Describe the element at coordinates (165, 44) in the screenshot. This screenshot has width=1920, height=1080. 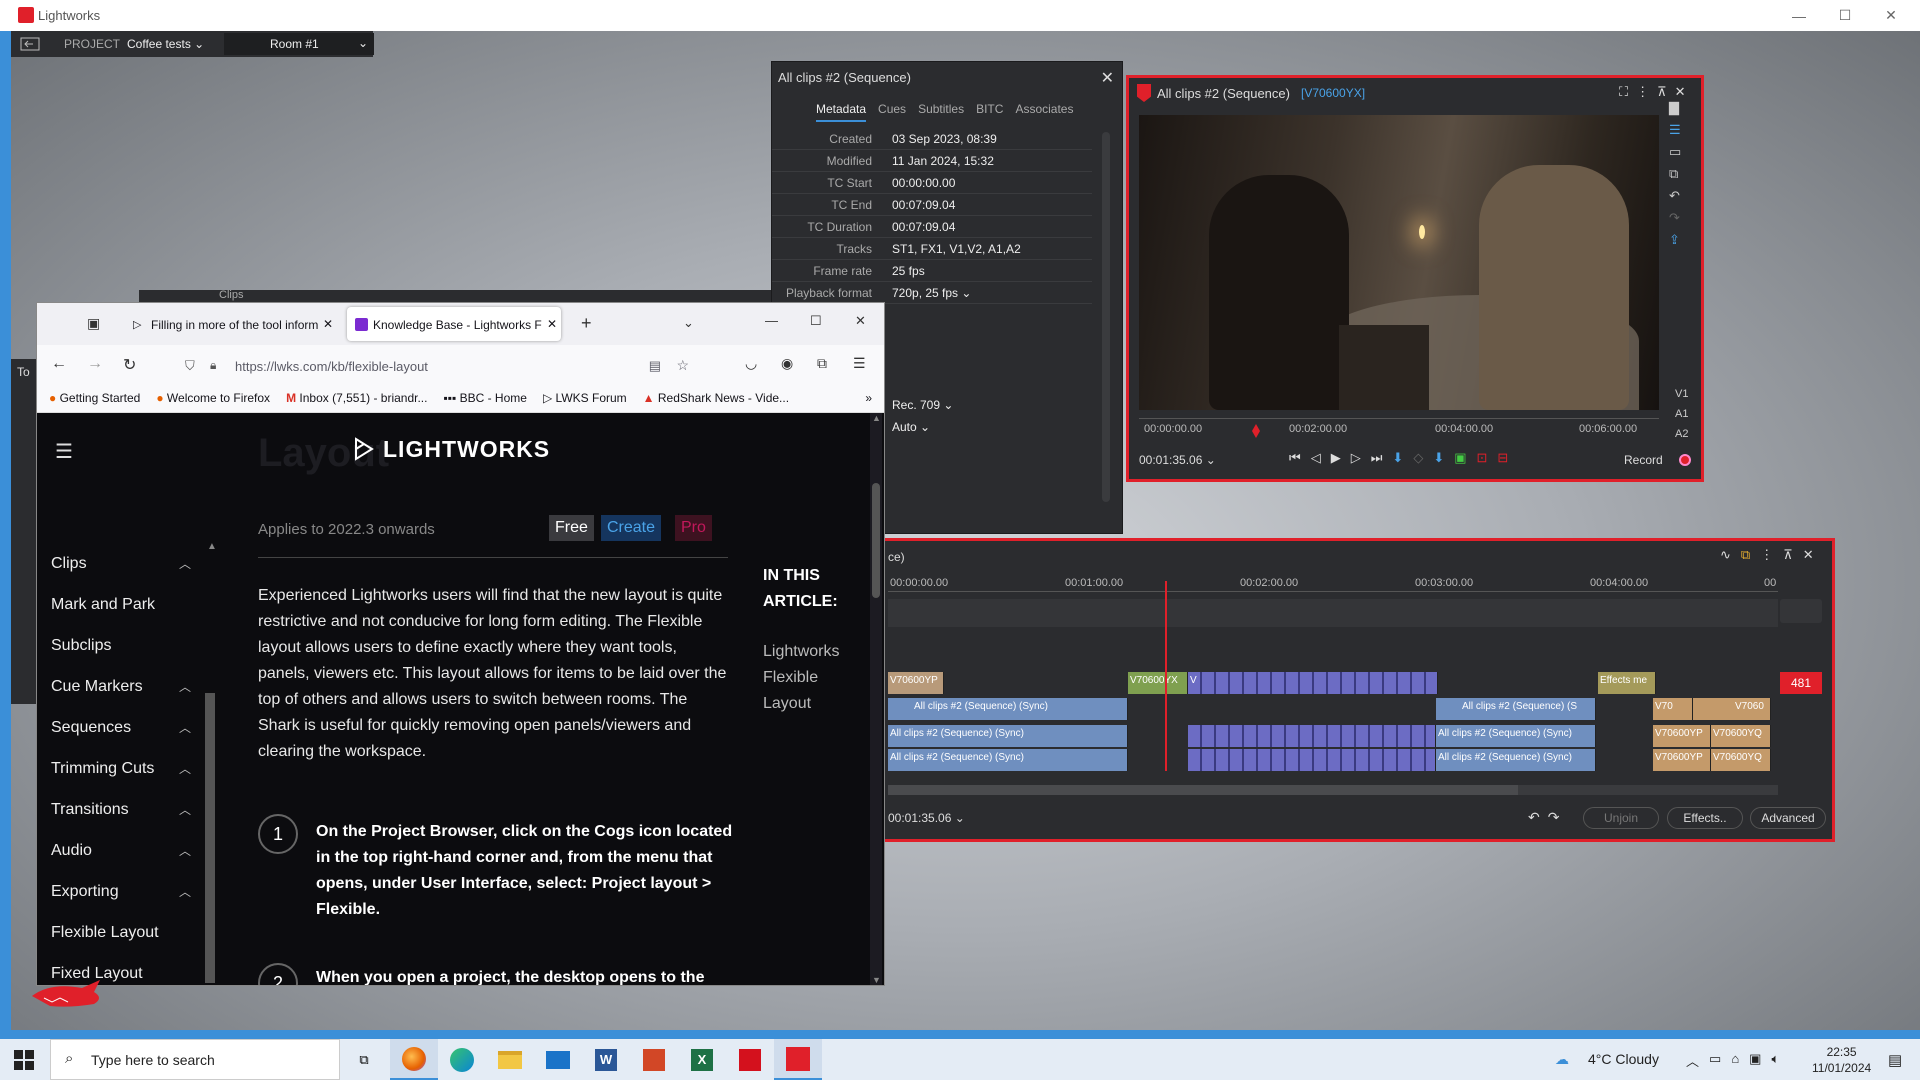
I see `project-name-dropdown: Coffee tests ⌄` at that location.